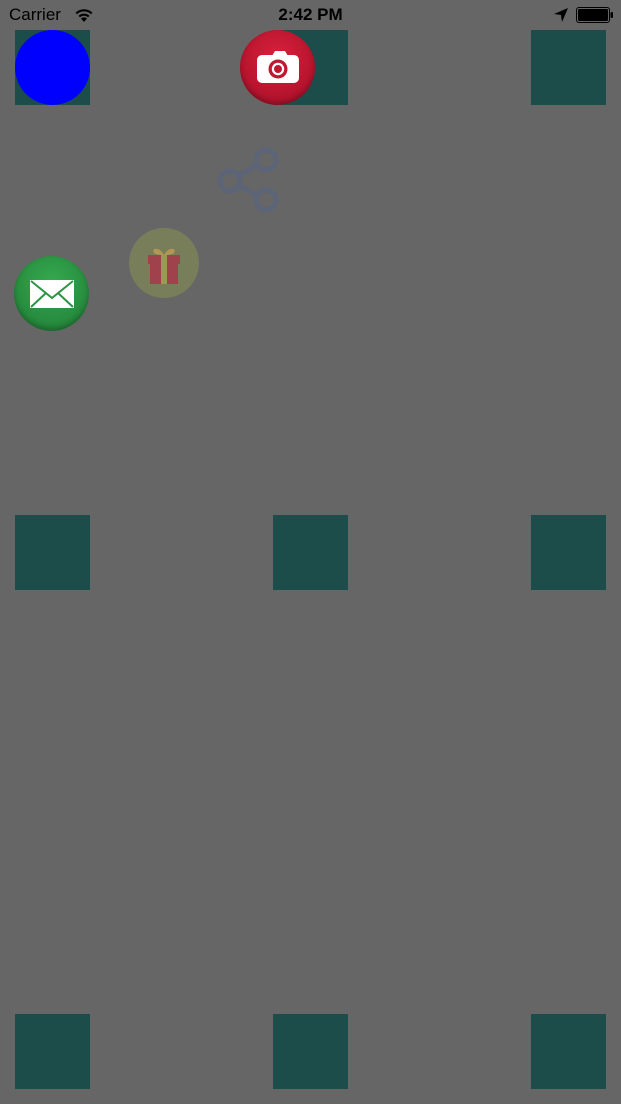 This screenshot has width=621, height=1104. I want to click on menu-toggle-button, so click(52, 67).